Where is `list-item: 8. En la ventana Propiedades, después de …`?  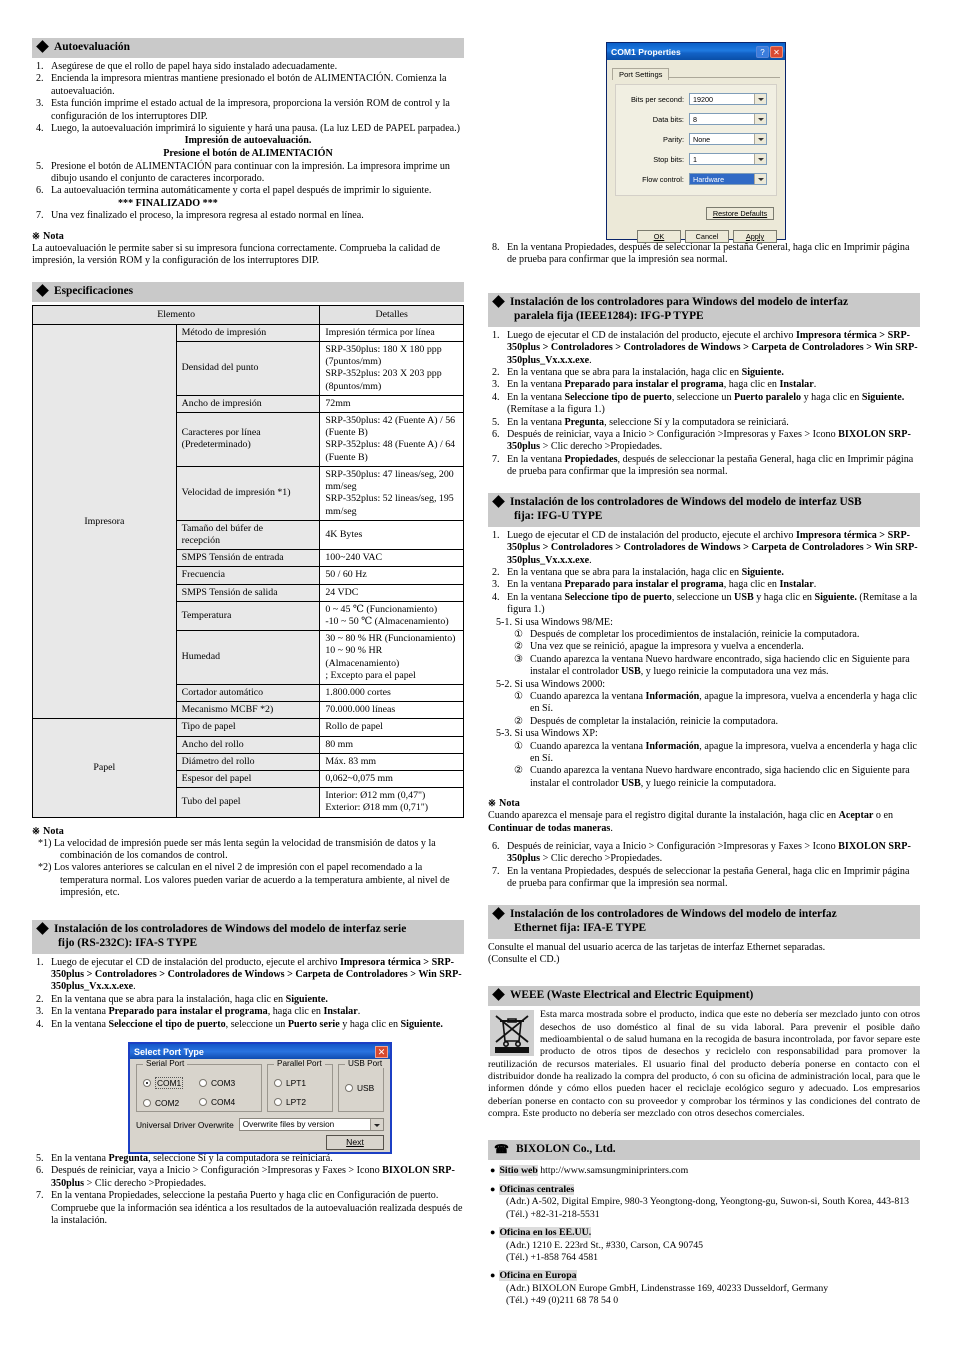
list-item: 8. En la ventana Propiedades, después de … is located at coordinates (706, 254).